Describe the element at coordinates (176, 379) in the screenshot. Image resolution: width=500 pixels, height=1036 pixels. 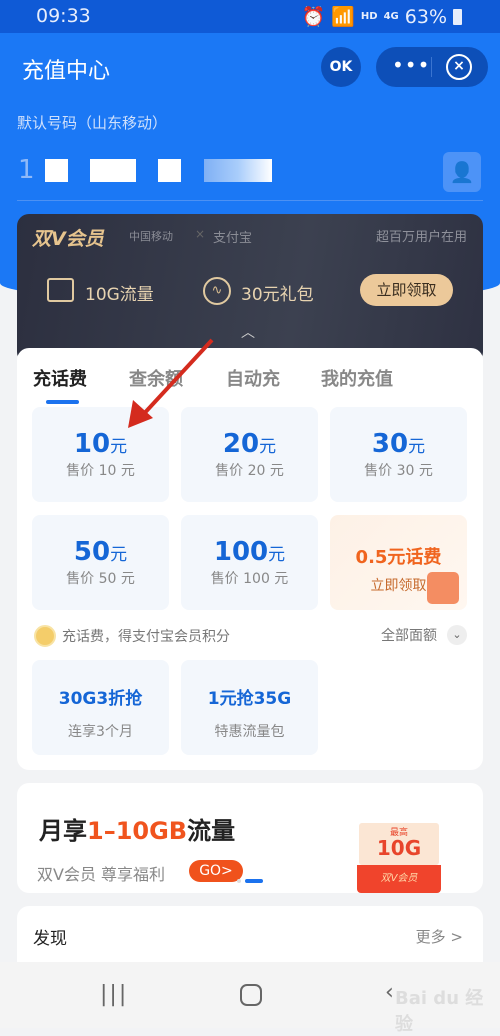
I see `arrow-shaft` at that location.